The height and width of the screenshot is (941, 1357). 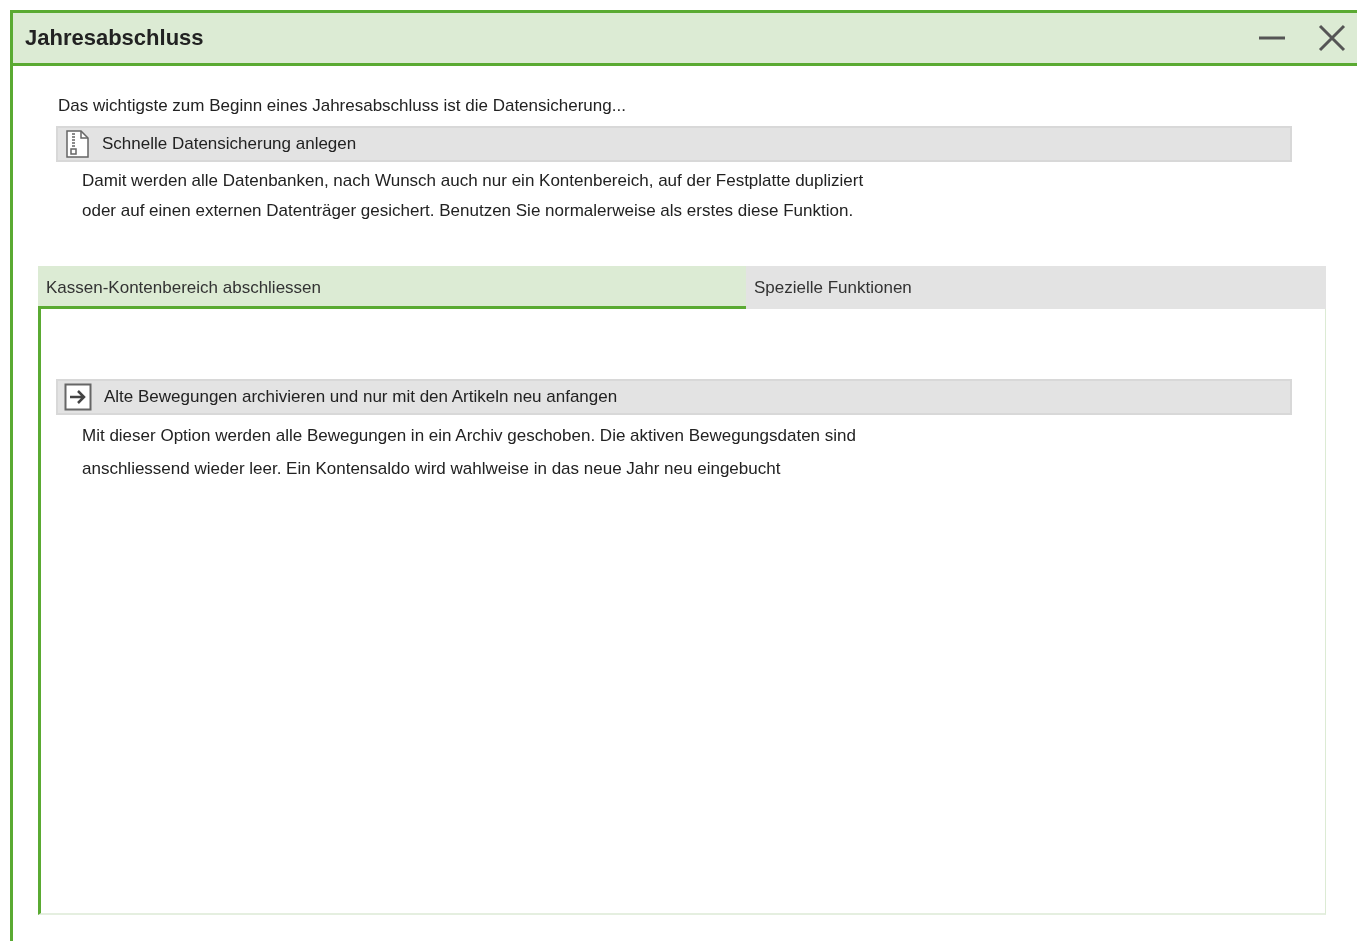 I want to click on tab: Kassen-Kontenbereich abschliessen, so click(x=392, y=287).